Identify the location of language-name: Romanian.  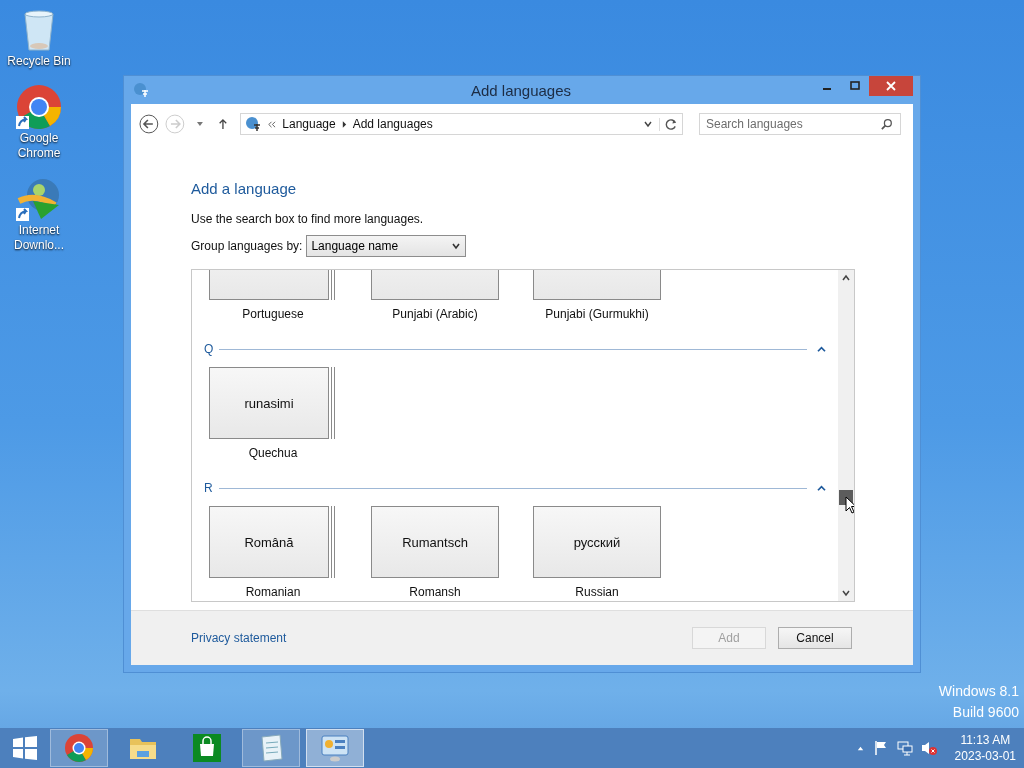
(273, 592).